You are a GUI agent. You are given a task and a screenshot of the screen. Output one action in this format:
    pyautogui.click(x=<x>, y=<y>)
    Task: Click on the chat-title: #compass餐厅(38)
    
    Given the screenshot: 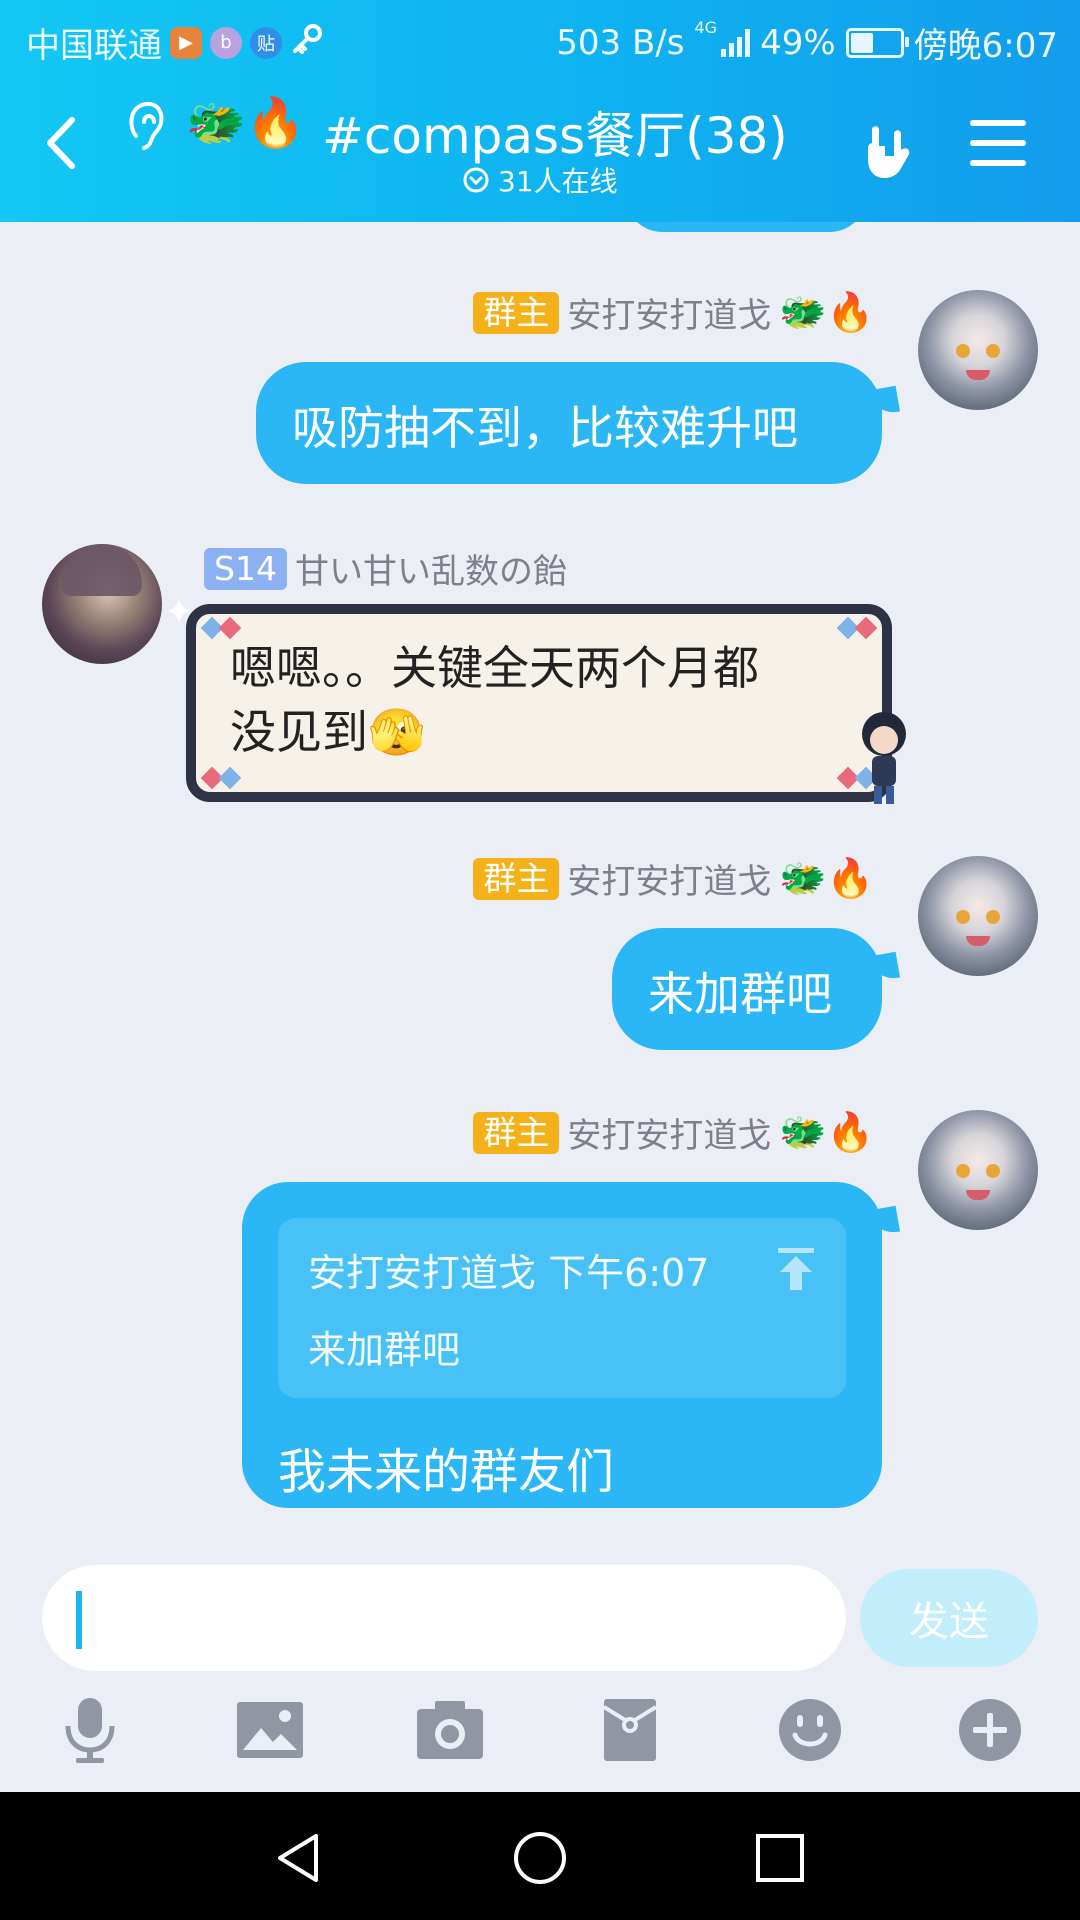 What is the action you would take?
    pyautogui.click(x=555, y=132)
    